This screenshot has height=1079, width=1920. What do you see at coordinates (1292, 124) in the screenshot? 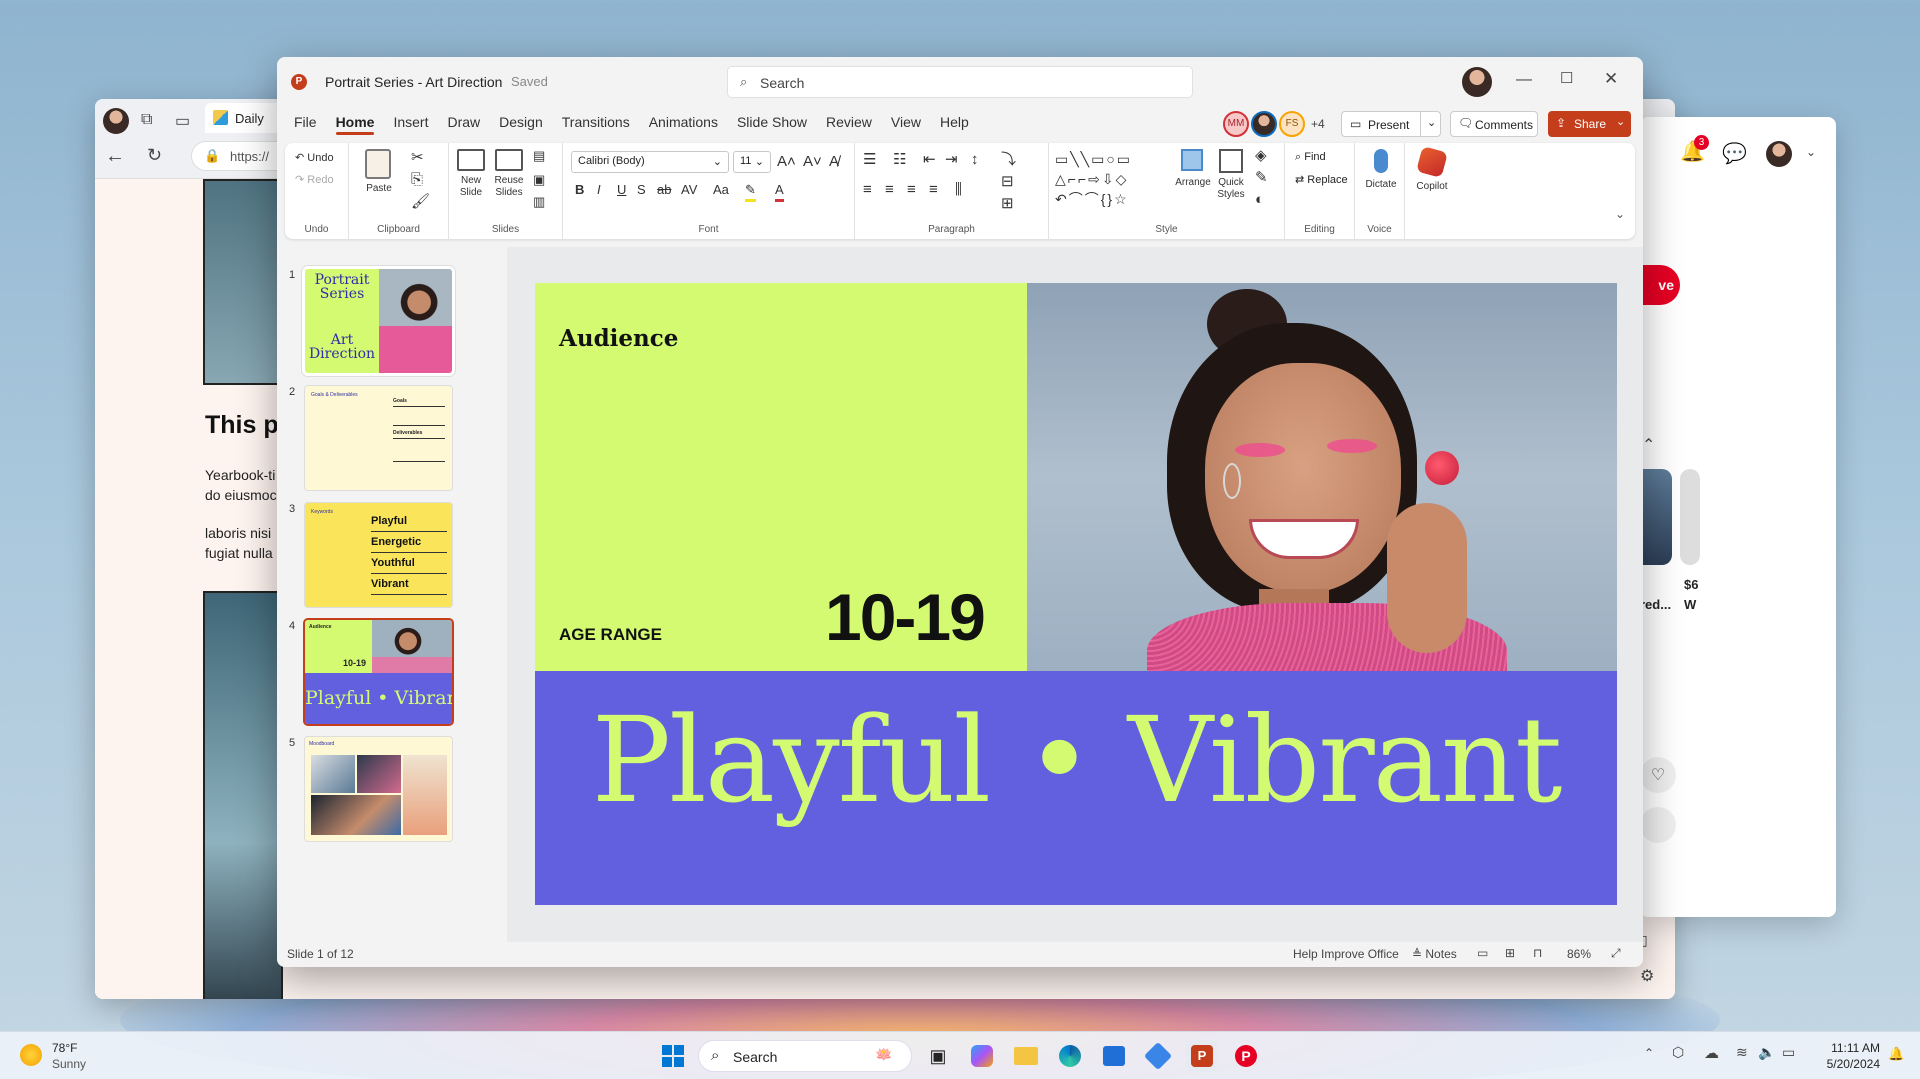
I see `collaborator-avatar-fs: FS` at bounding box center [1292, 124].